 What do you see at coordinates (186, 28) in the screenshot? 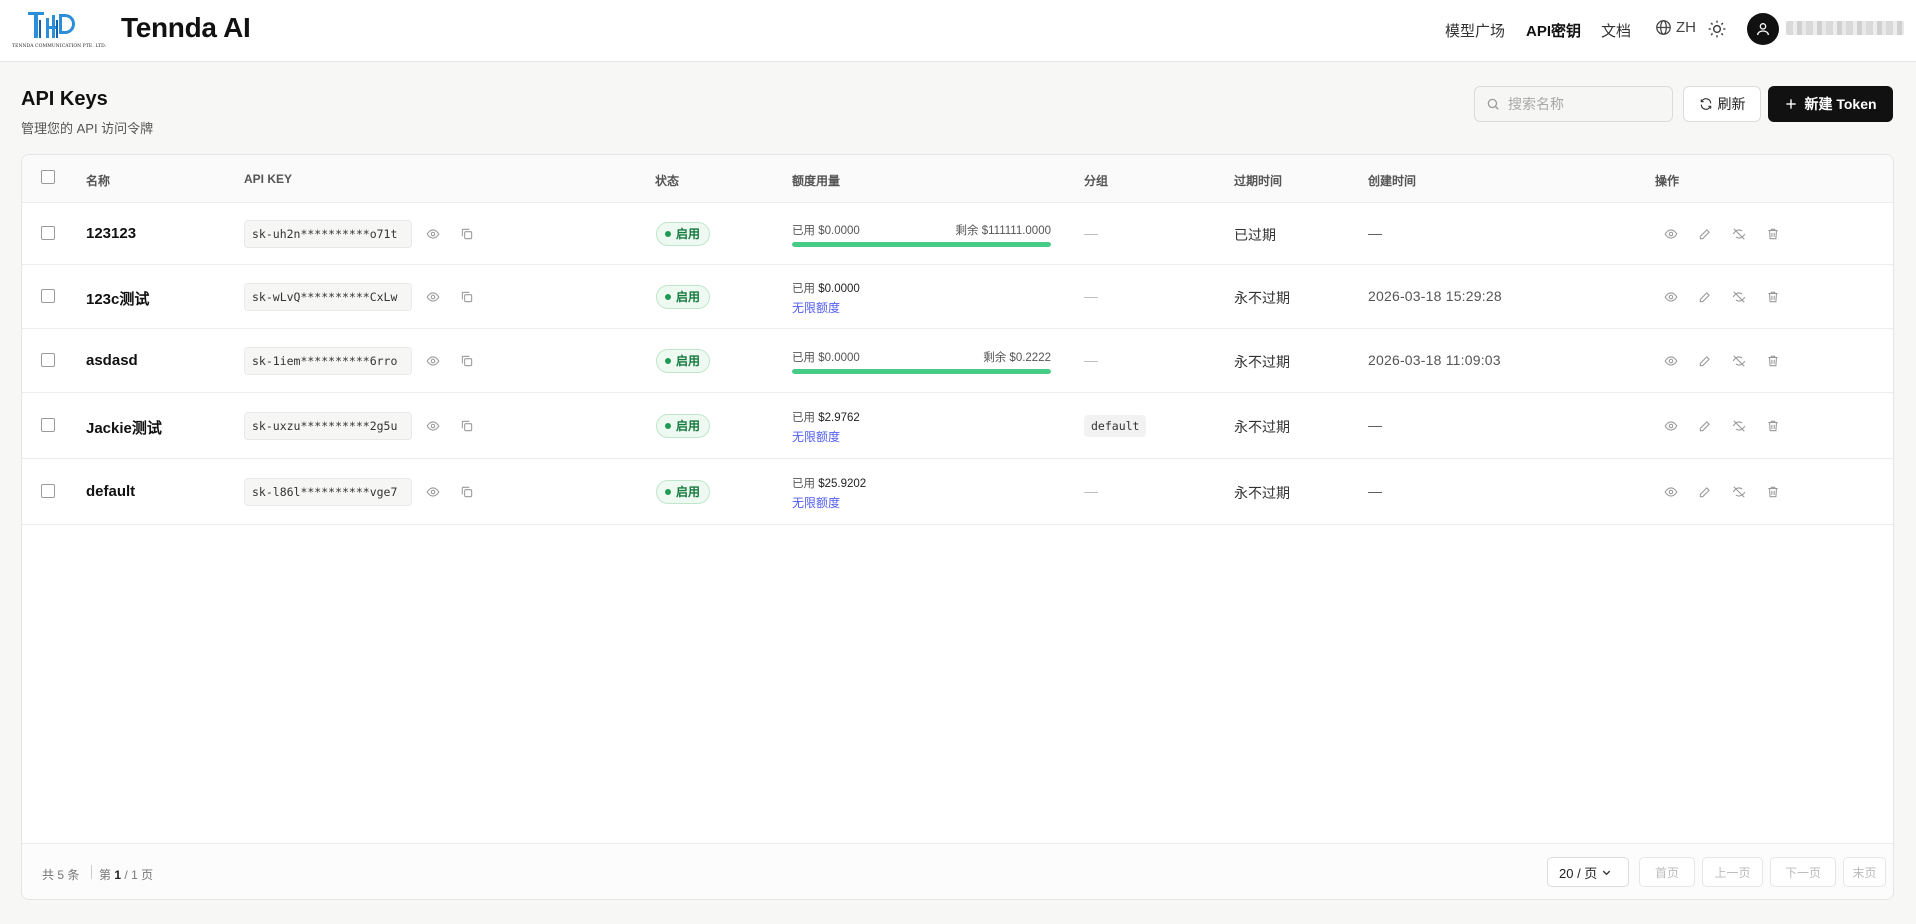
I see `brand-name: Tennda AI` at bounding box center [186, 28].